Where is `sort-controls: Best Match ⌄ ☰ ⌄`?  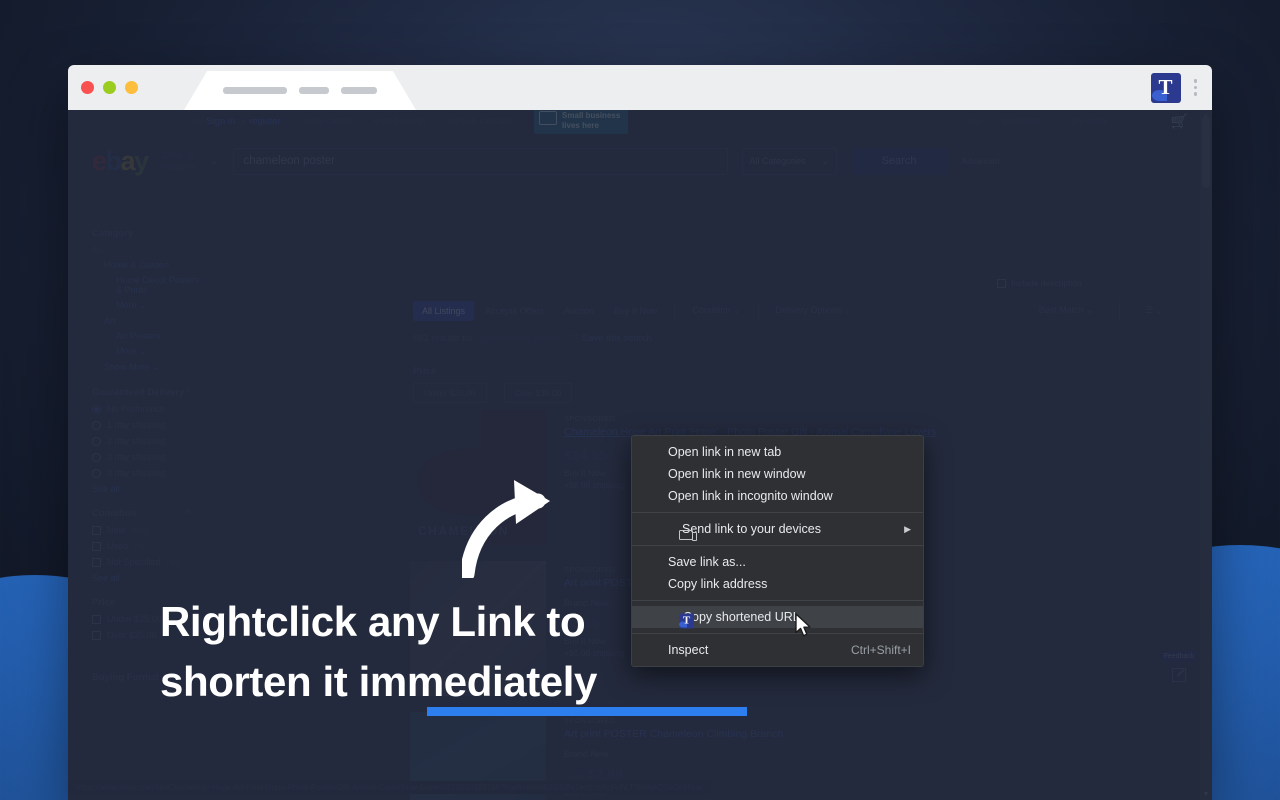 sort-controls: Best Match ⌄ ☰ ⌄ is located at coordinates (1101, 310).